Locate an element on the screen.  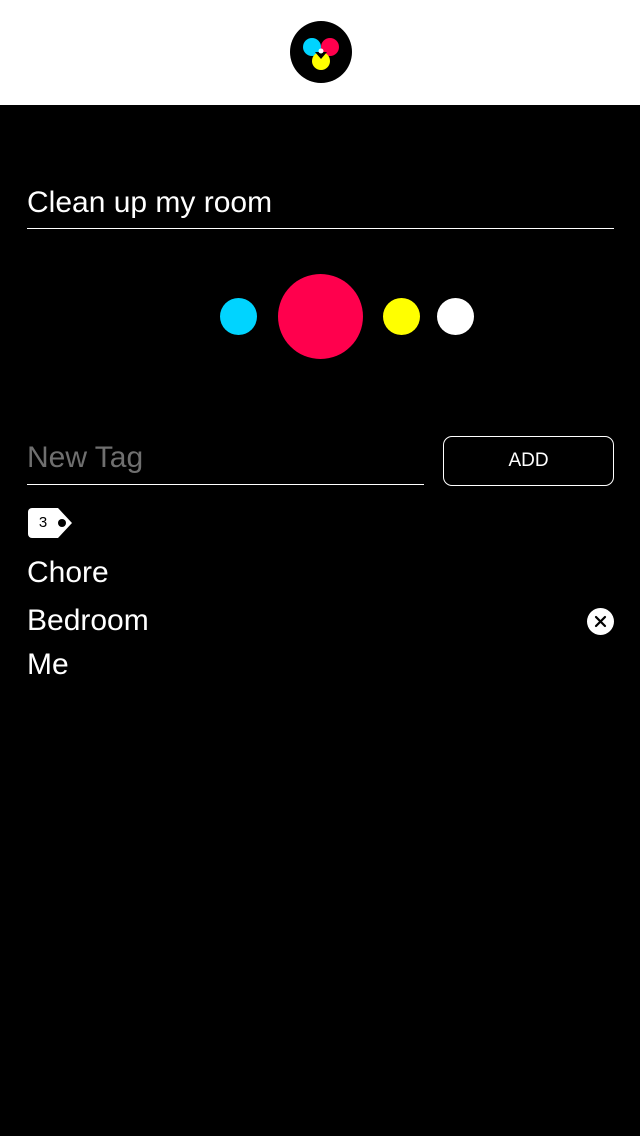
color-swatch-cyan is located at coordinates (238, 316).